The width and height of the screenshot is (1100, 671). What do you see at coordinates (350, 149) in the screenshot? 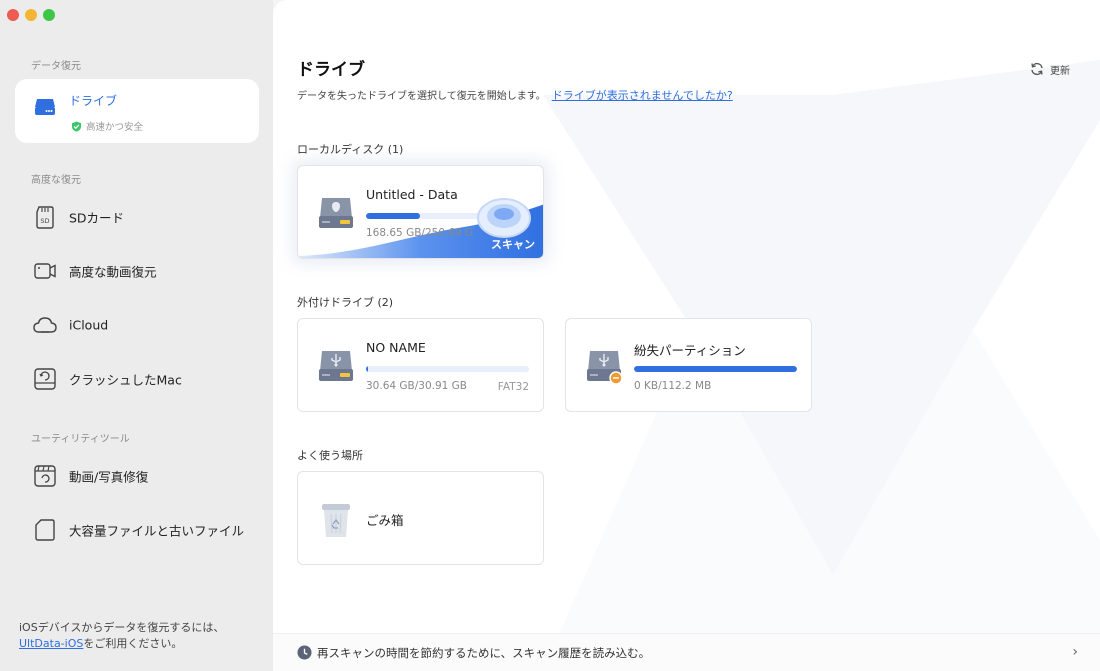
I see `local-disk-header: ローカルディスク (1)` at bounding box center [350, 149].